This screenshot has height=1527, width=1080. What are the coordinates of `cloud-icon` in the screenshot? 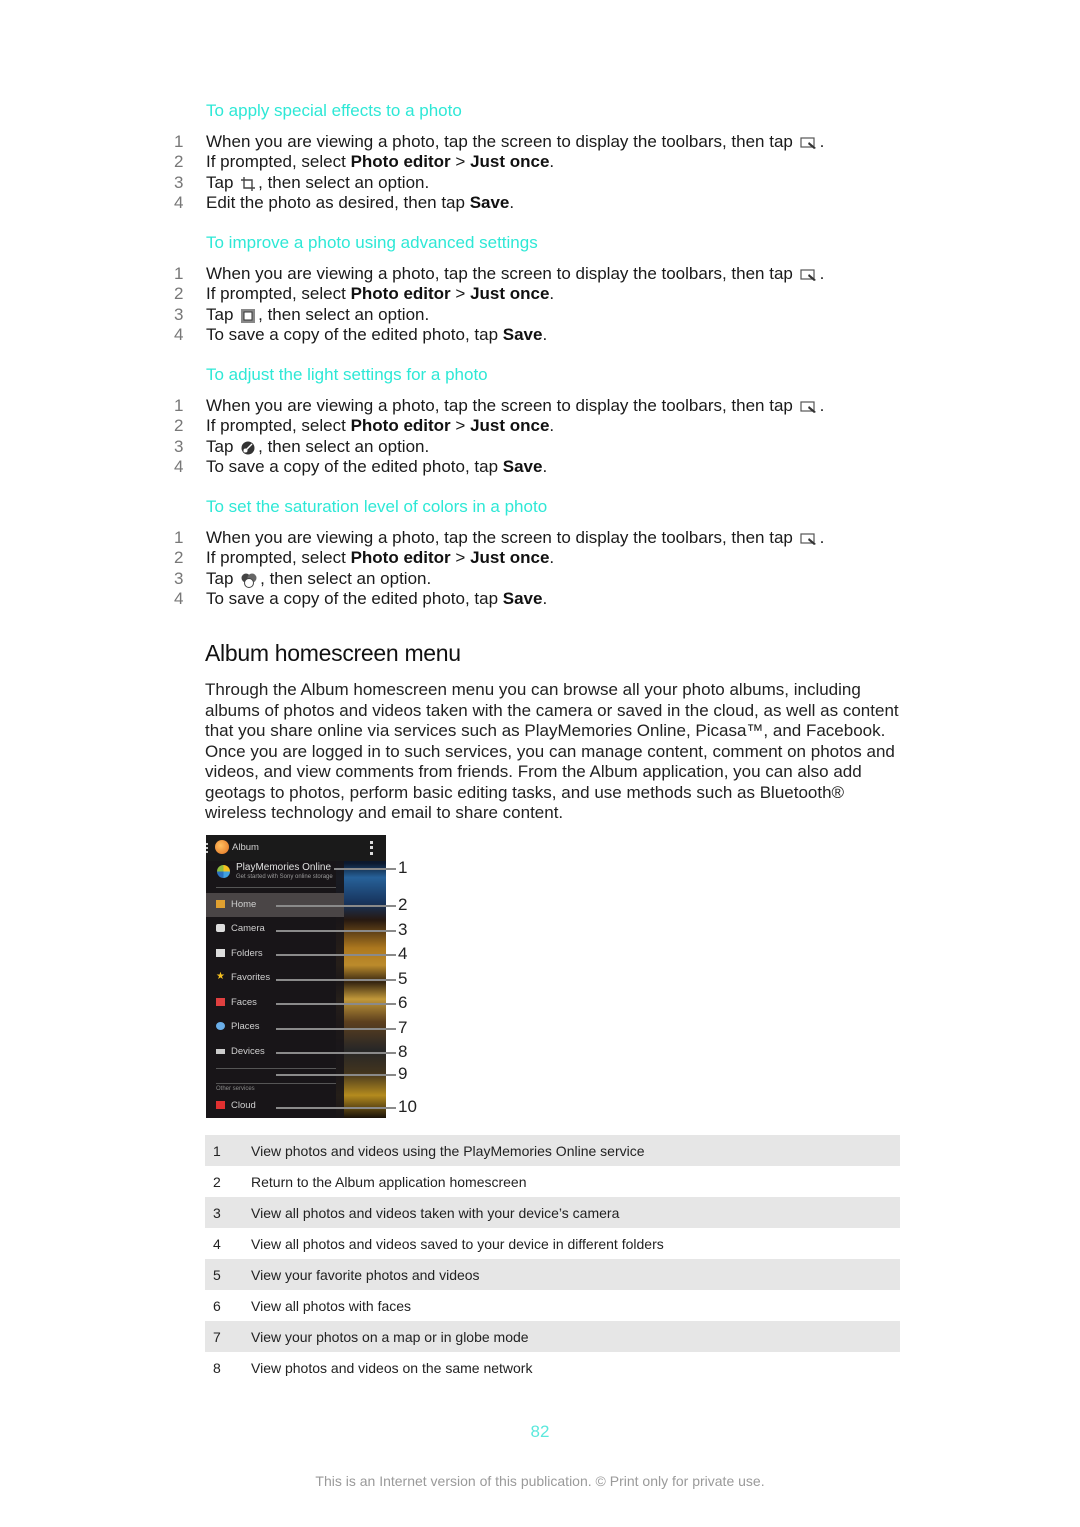 It's located at (220, 1105).